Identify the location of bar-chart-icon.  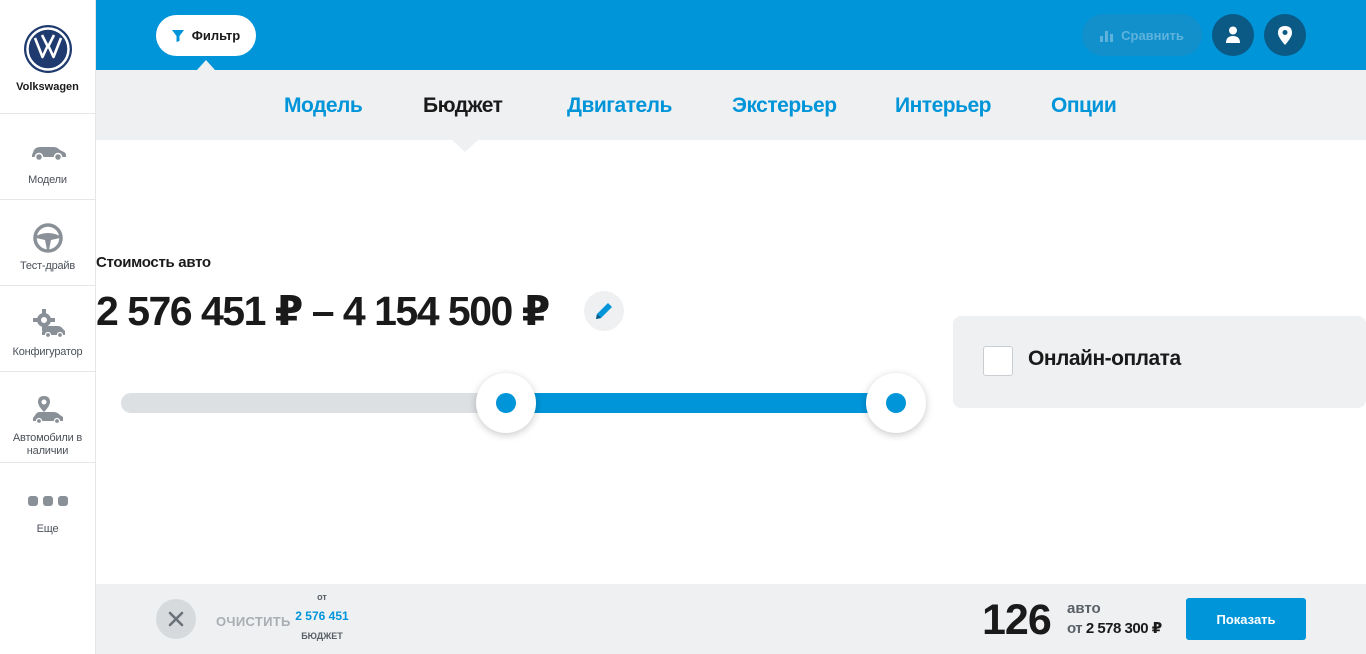
(1107, 36).